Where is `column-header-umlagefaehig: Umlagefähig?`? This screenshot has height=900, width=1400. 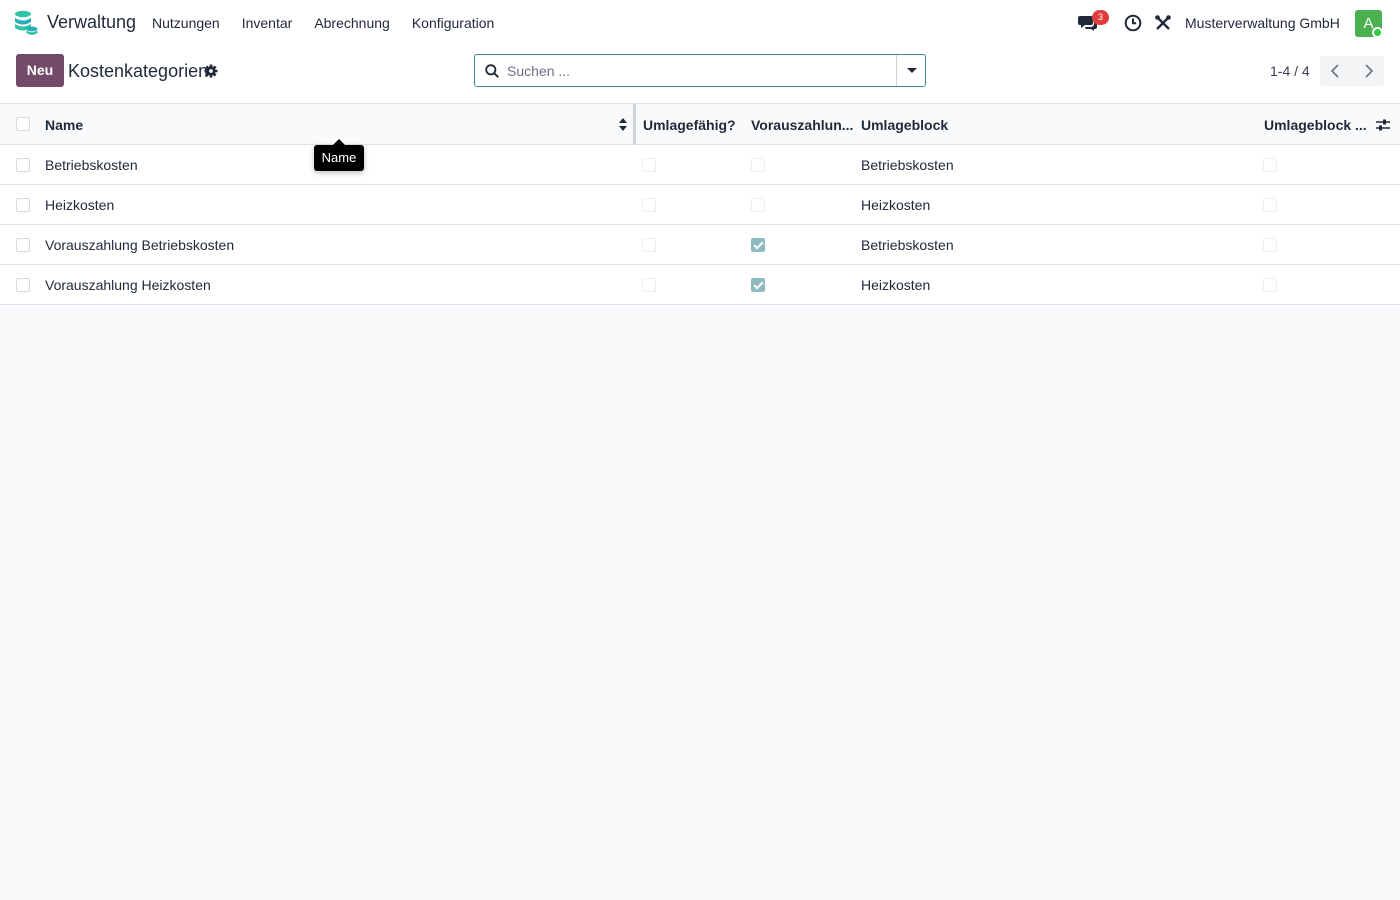
column-header-umlagefaehig: Umlagefähig? is located at coordinates (689, 125).